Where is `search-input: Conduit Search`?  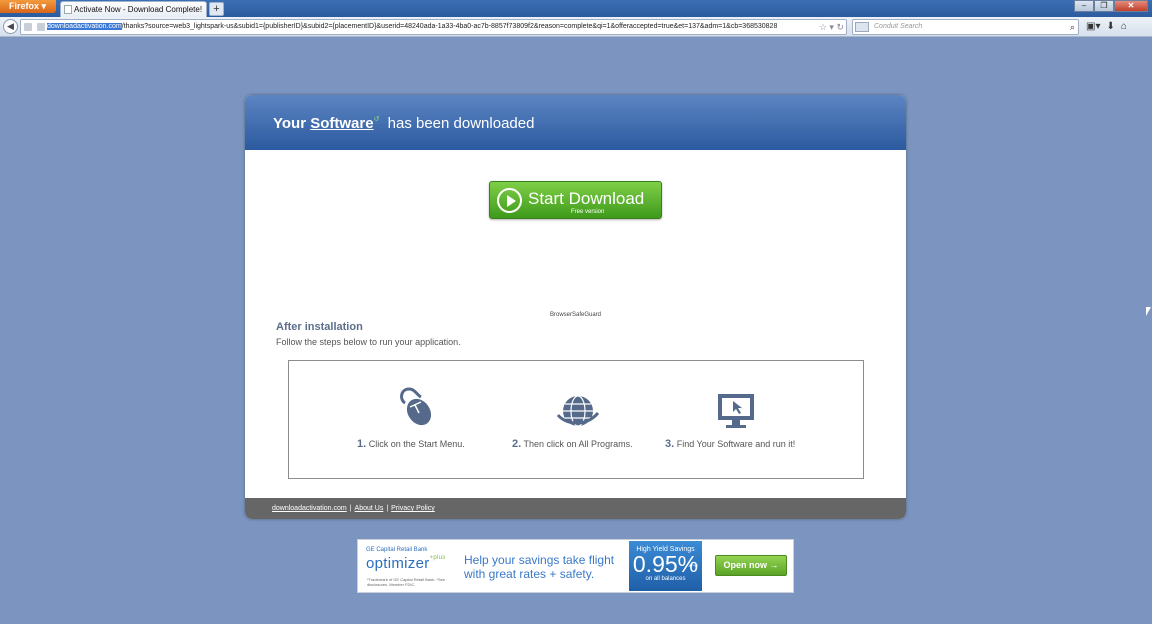 search-input: Conduit Search is located at coordinates (898, 26).